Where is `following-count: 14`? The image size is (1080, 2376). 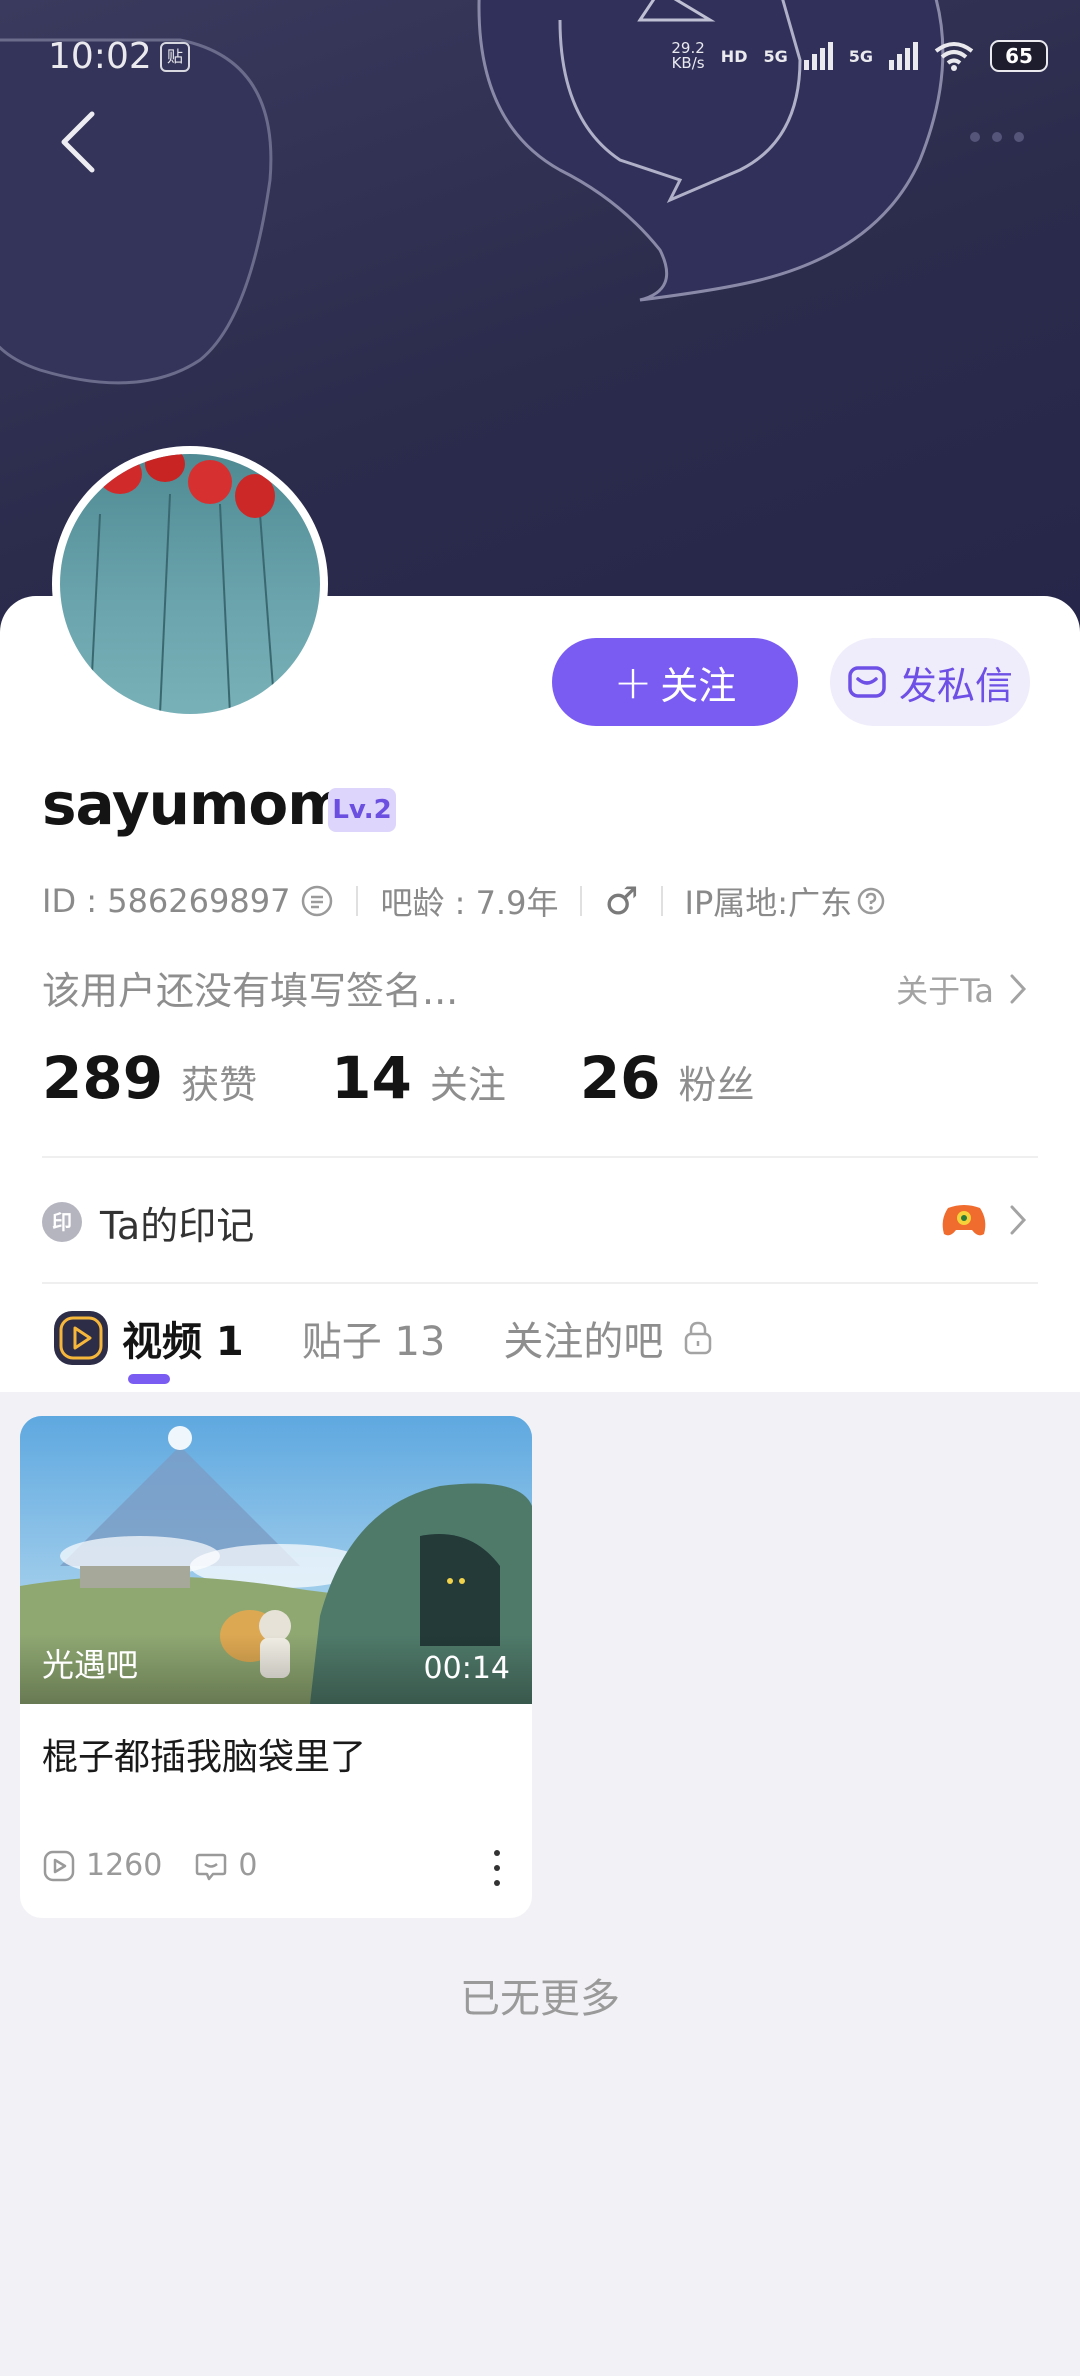 following-count: 14 is located at coordinates (371, 1078).